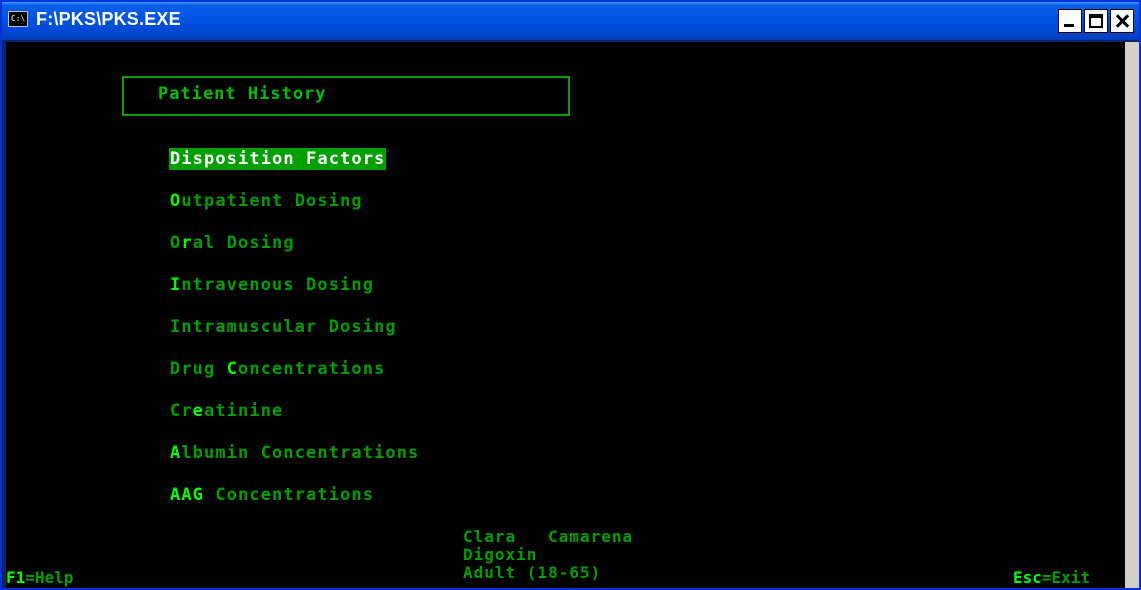 The image size is (1141, 590). Describe the element at coordinates (176, 453) in the screenshot. I see `menu-item-hotkey: A` at that location.